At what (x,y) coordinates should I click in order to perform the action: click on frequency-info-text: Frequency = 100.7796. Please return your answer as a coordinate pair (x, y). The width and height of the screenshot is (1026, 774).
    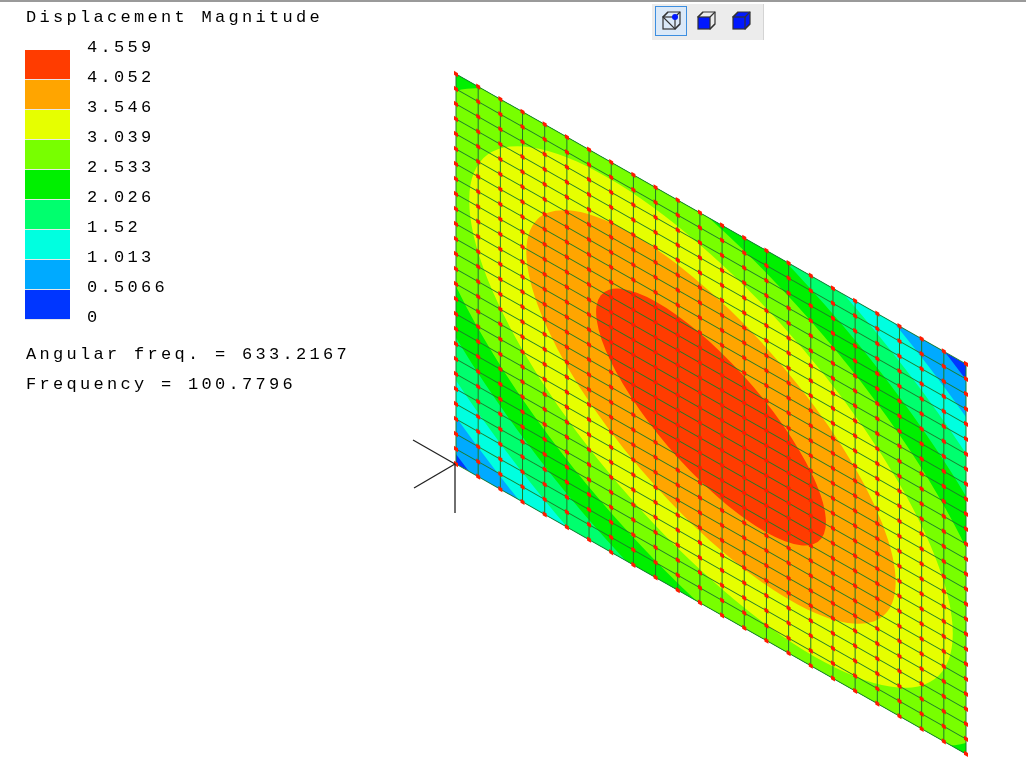
    Looking at the image, I should click on (162, 385).